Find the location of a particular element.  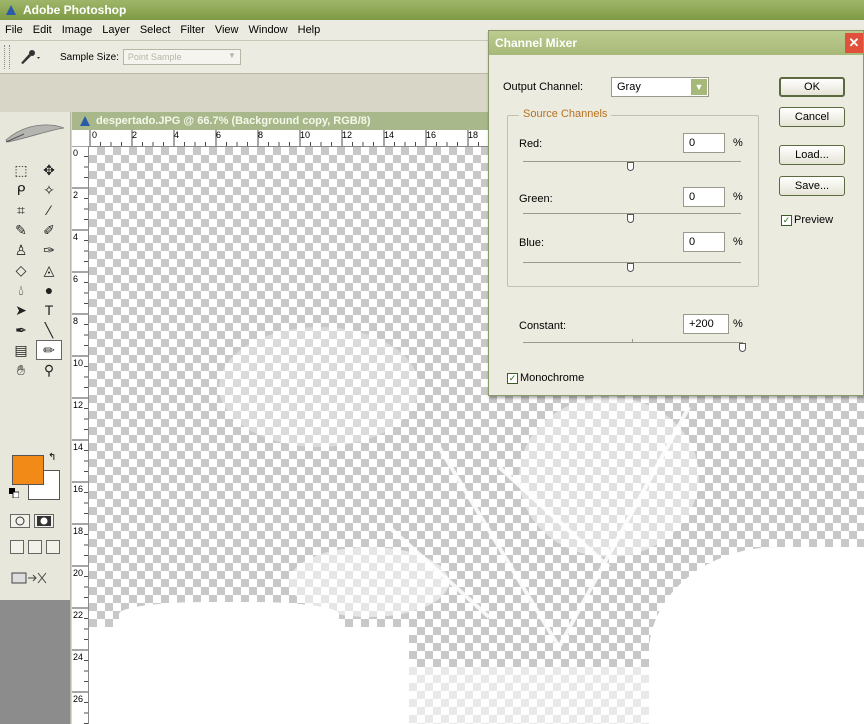

ruler-left-label: 6 is located at coordinates (76, 279).